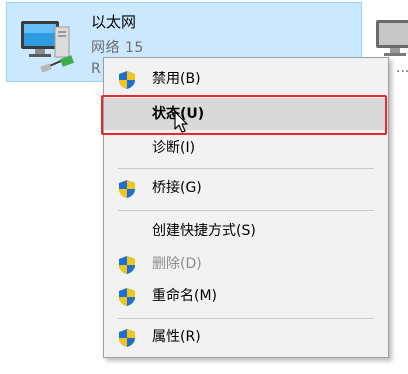  What do you see at coordinates (48, 47) in the screenshot?
I see `network-adapter-icon` at bounding box center [48, 47].